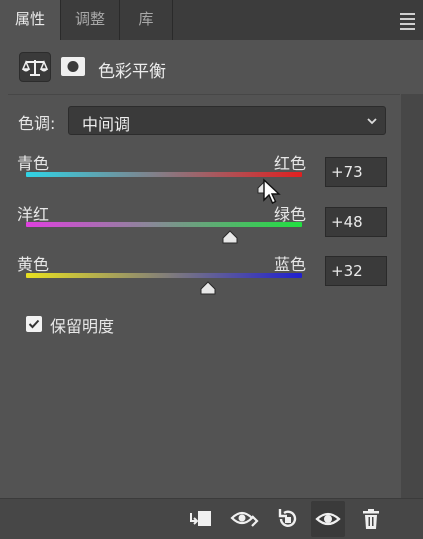 Image resolution: width=423 pixels, height=539 pixels. I want to click on magenta-green-value-field: +48, so click(356, 222).